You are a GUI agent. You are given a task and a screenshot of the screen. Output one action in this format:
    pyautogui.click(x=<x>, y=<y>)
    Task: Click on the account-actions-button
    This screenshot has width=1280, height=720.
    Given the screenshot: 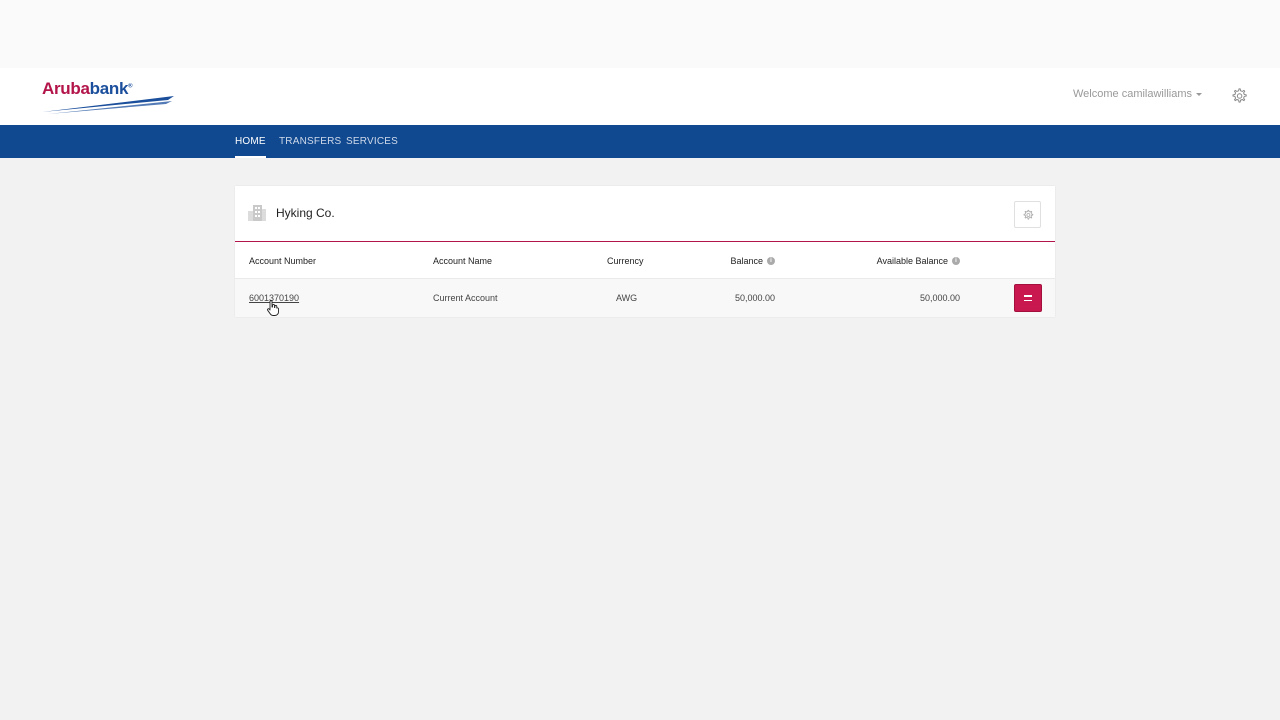 What is the action you would take?
    pyautogui.click(x=1028, y=298)
    